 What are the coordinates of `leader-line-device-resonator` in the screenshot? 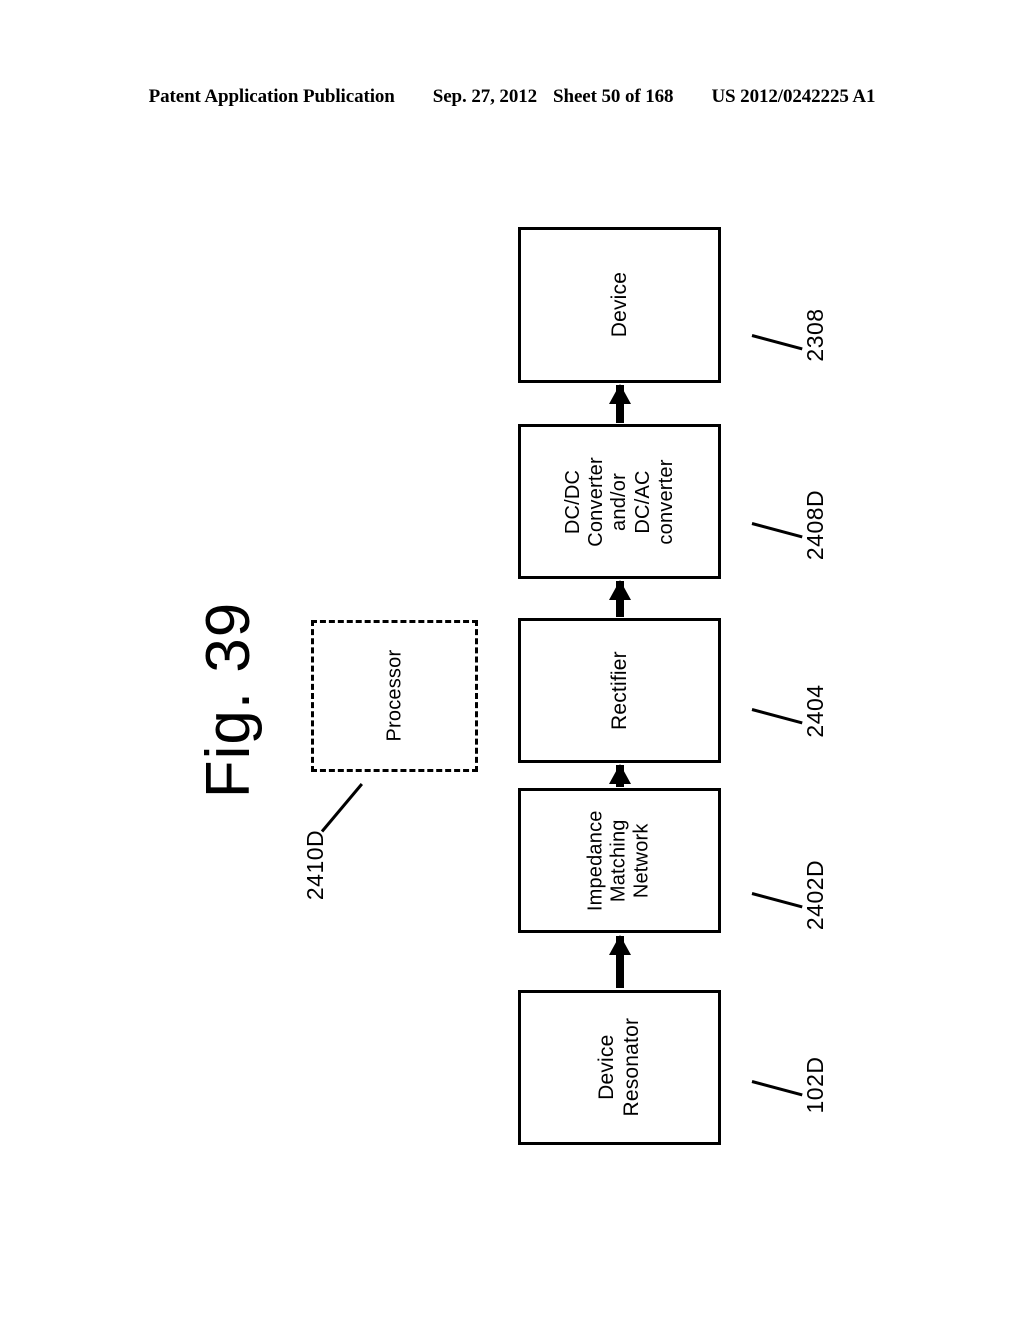 It's located at (777, 1088).